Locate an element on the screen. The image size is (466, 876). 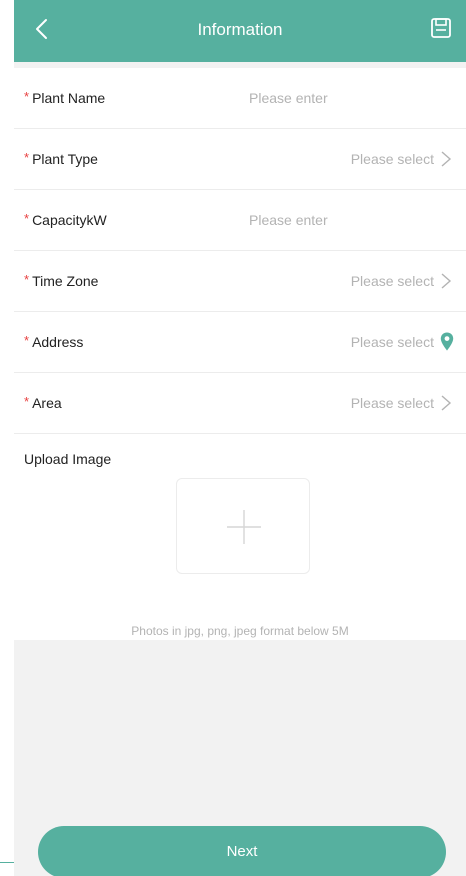
plant-name-input: Please enter is located at coordinates (288, 98).